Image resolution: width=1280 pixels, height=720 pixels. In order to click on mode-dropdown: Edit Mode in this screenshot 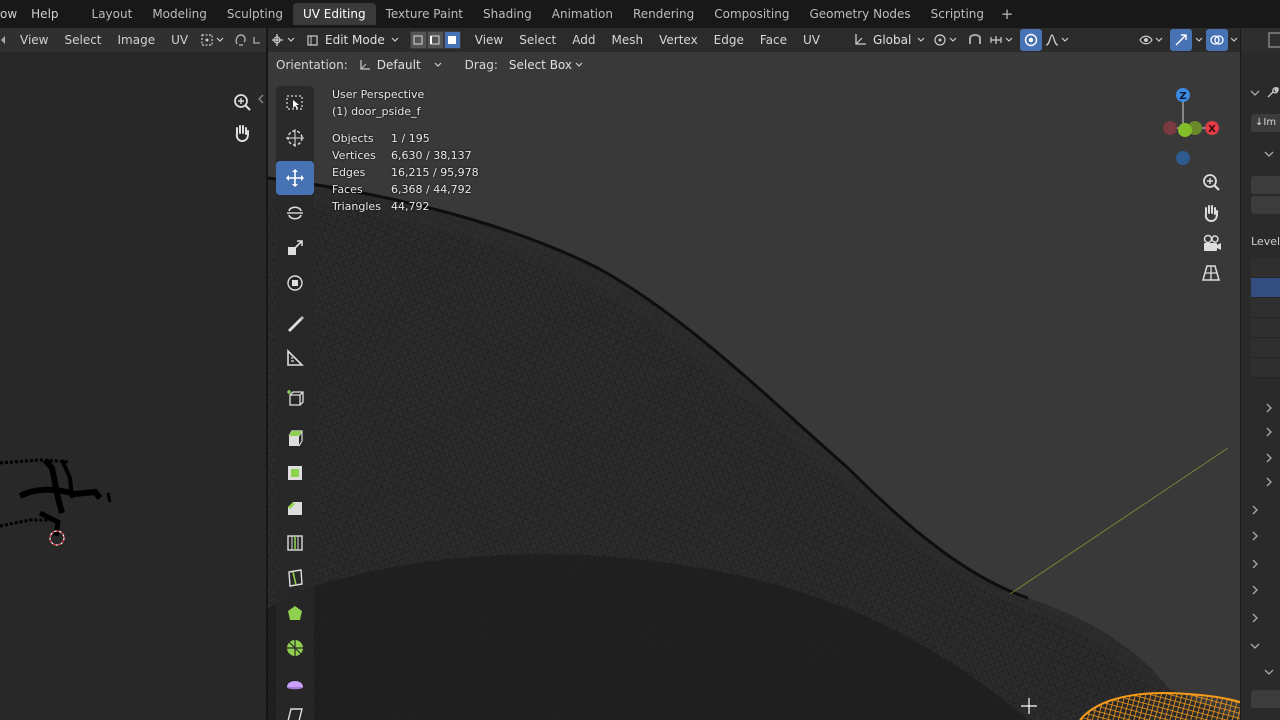, I will do `click(353, 40)`.